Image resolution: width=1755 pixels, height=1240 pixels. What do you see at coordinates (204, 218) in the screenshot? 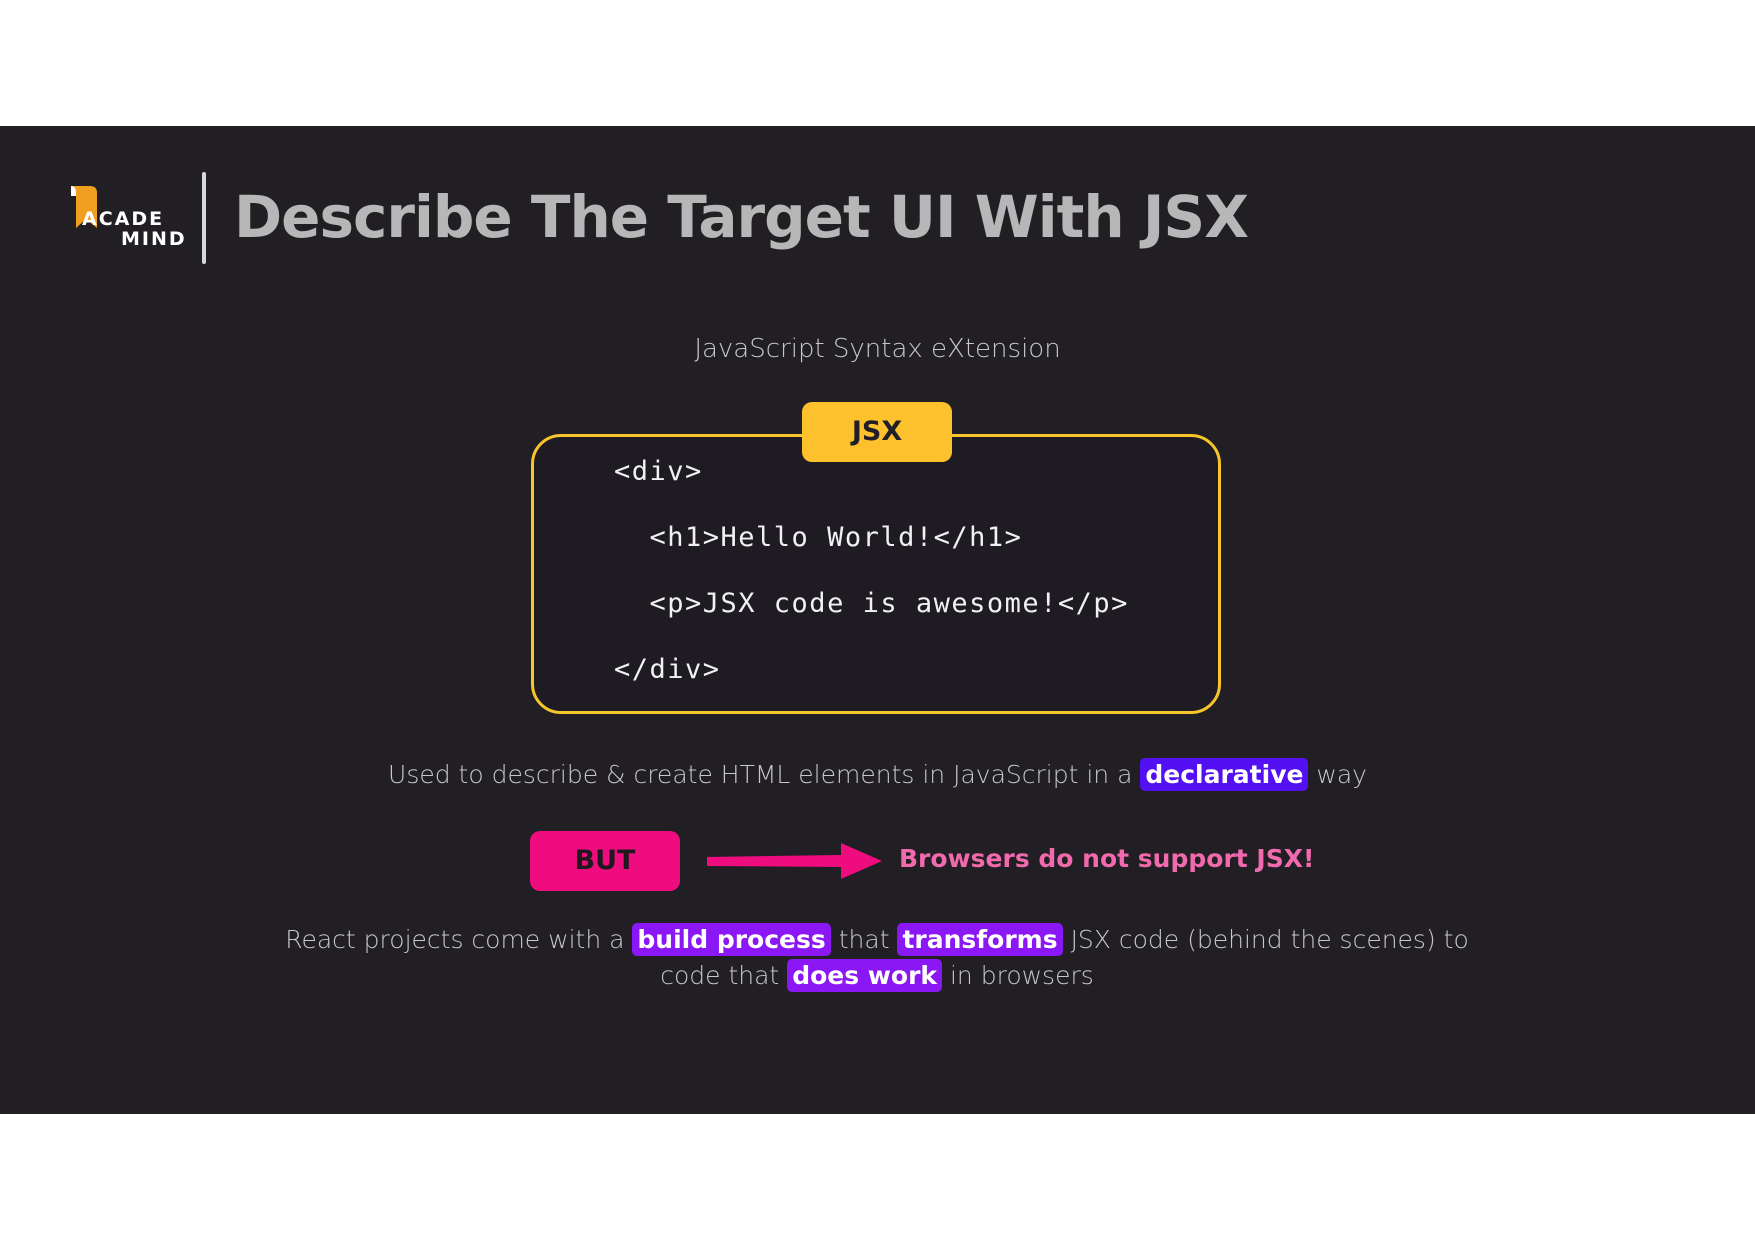
I see `title-divider` at bounding box center [204, 218].